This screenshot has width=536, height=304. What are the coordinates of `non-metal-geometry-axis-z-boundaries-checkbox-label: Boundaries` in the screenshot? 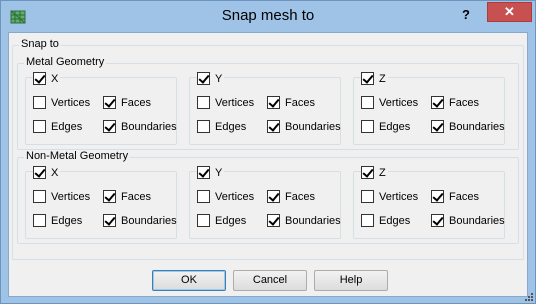 It's located at (477, 220).